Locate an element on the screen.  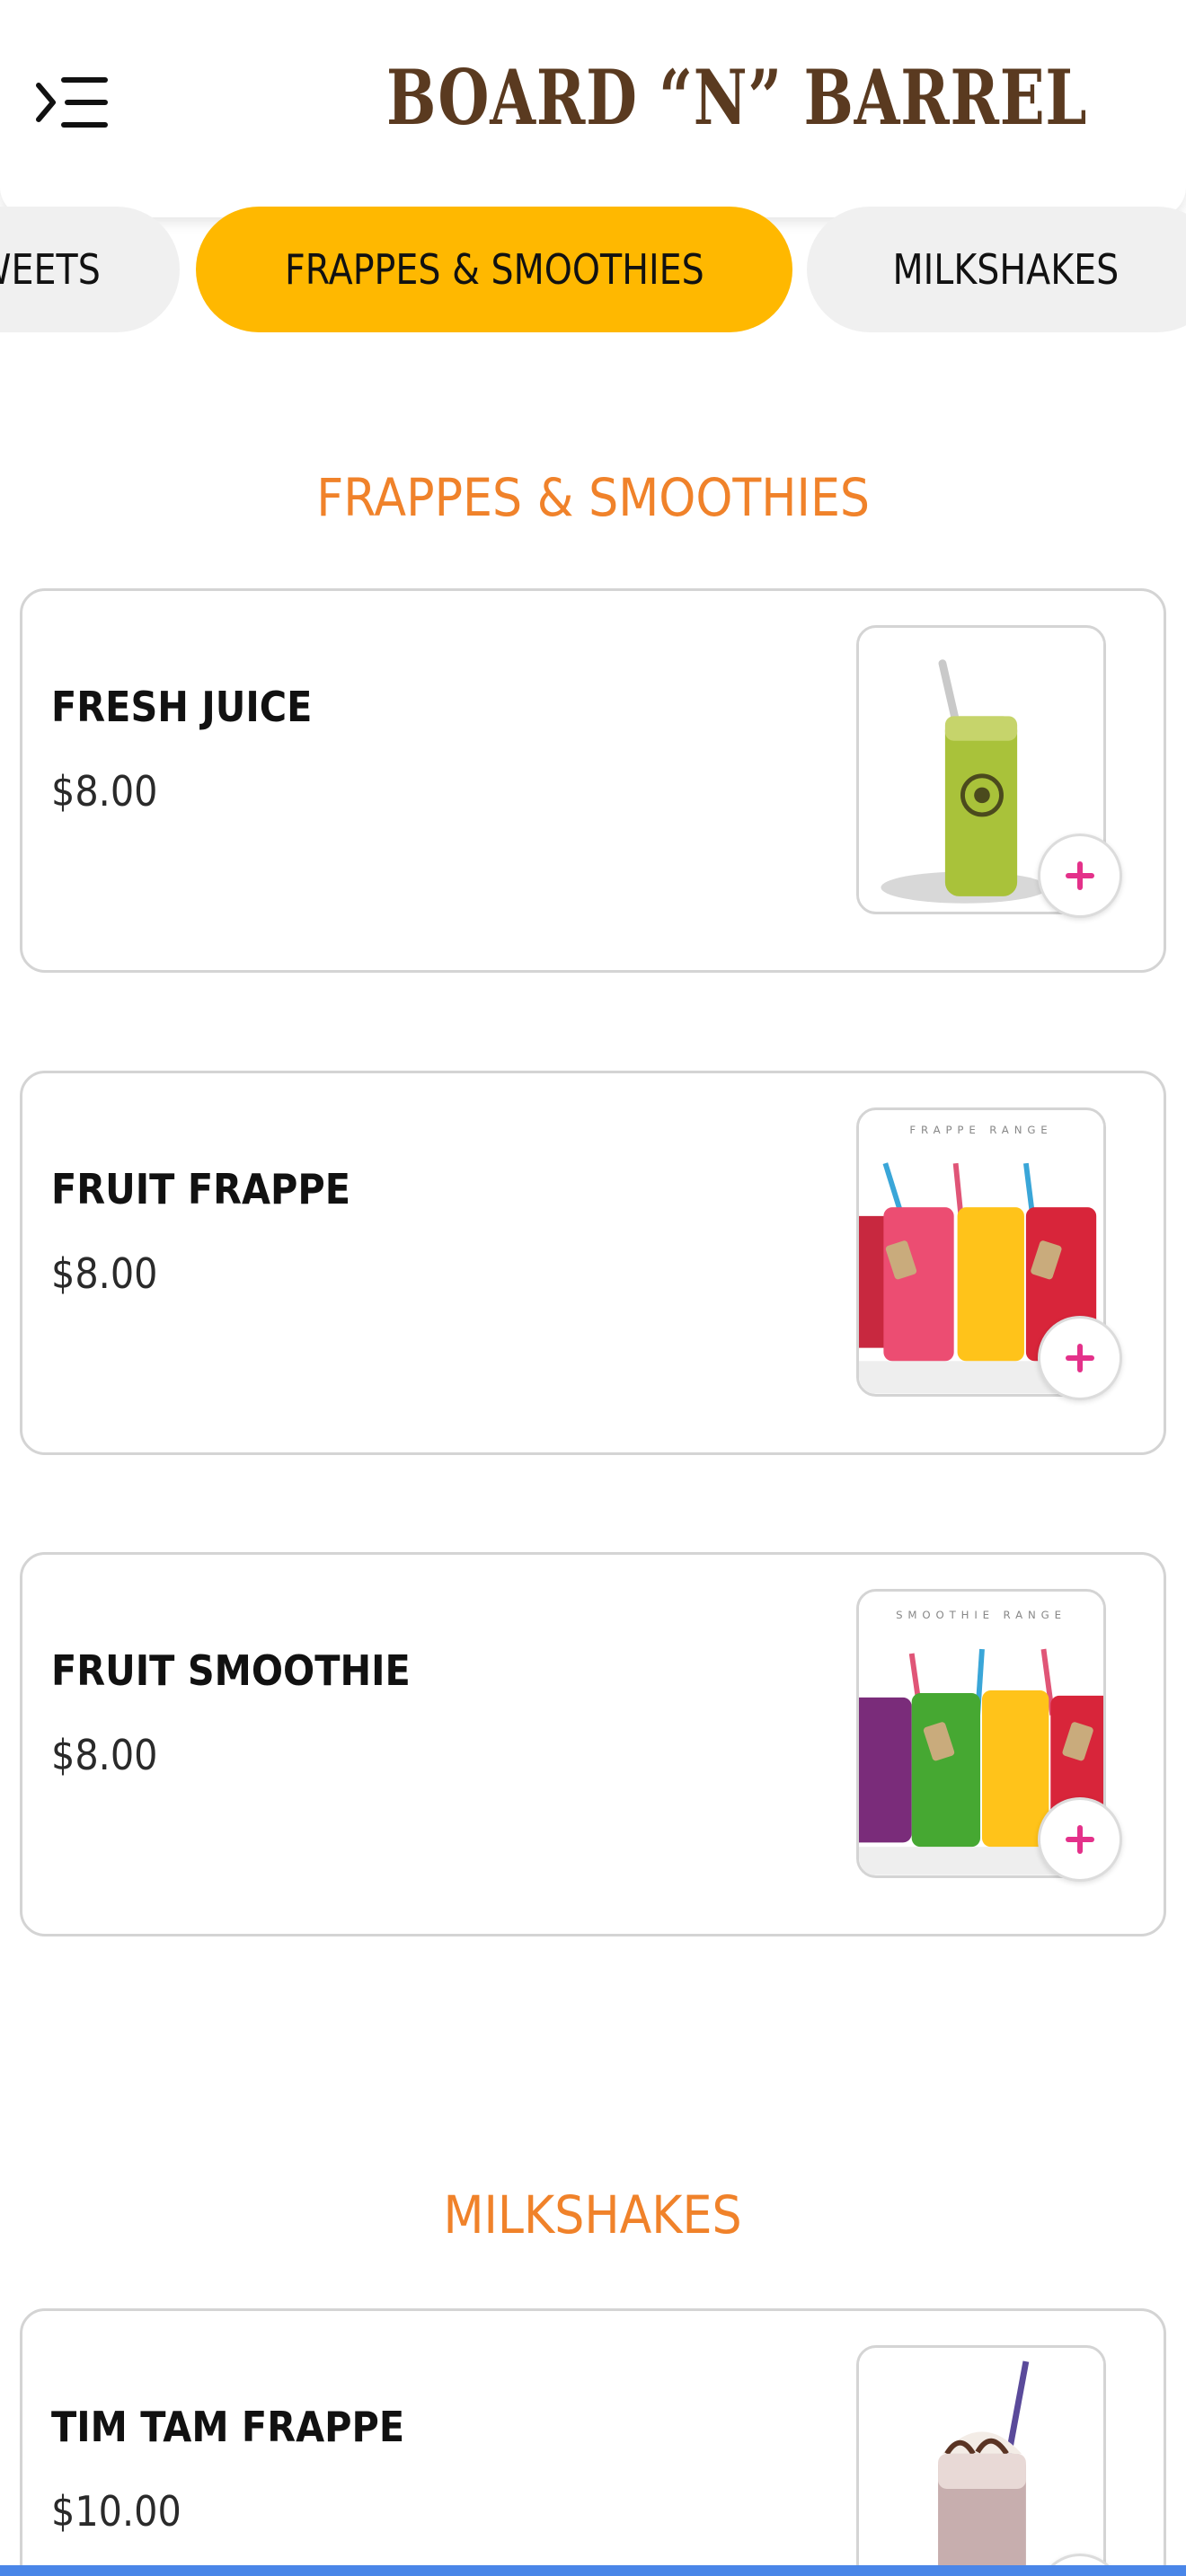
product-price: $10.00 is located at coordinates (116, 2511).